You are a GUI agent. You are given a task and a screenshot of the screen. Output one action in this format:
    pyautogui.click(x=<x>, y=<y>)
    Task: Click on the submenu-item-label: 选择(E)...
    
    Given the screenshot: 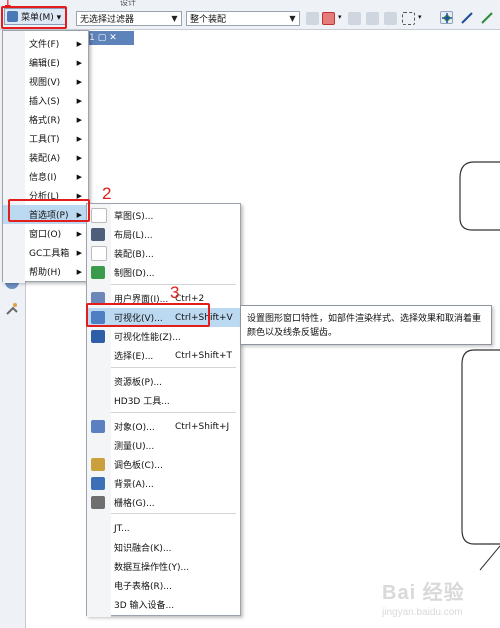 What is the action you would take?
    pyautogui.click(x=134, y=357)
    